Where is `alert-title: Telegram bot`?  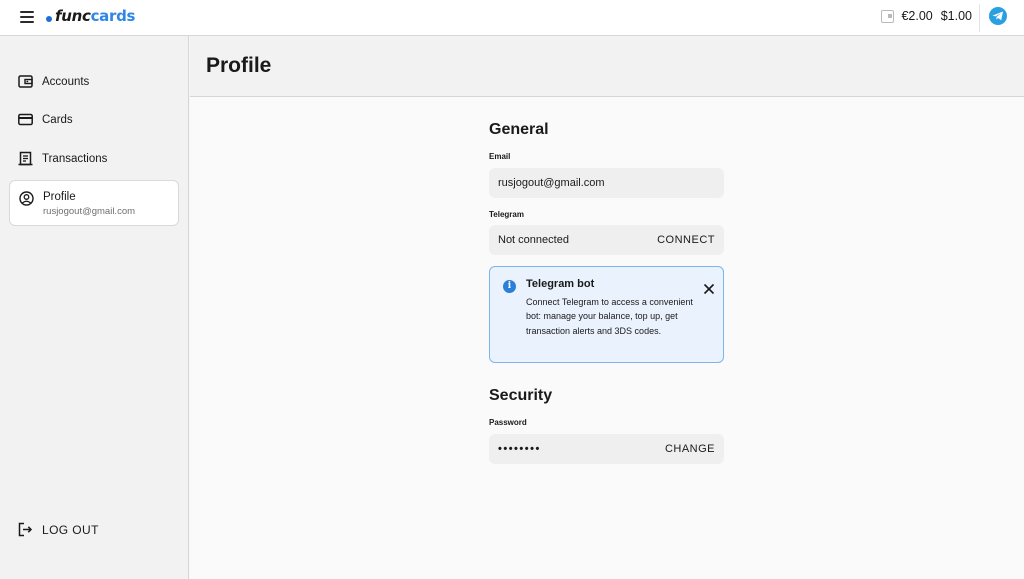
alert-title: Telegram bot is located at coordinates (560, 284).